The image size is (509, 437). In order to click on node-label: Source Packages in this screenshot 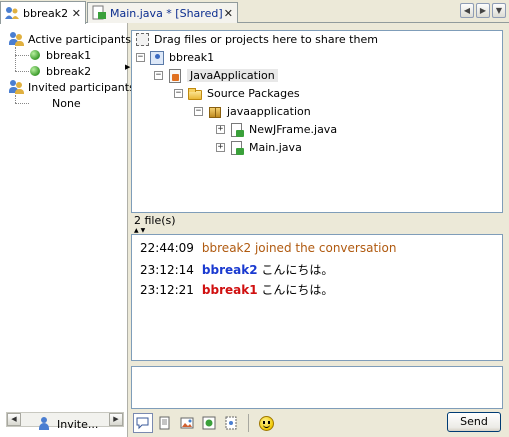, I will do `click(253, 93)`.